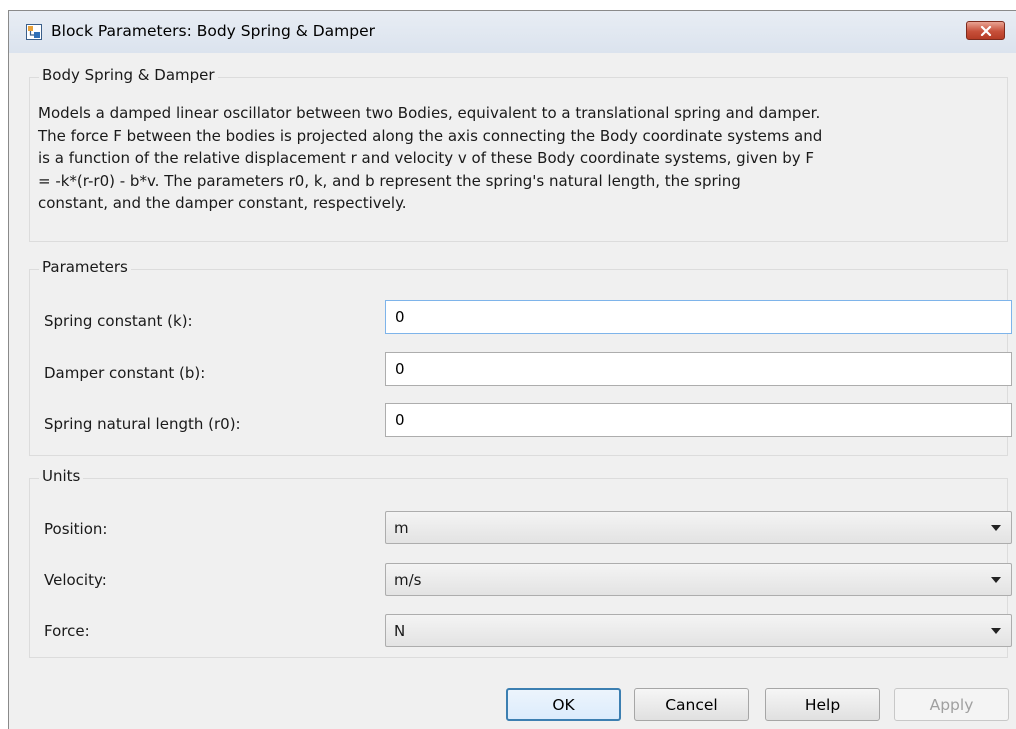 The height and width of the screenshot is (729, 1016). Describe the element at coordinates (61, 476) in the screenshot. I see `units-group-title: Units` at that location.